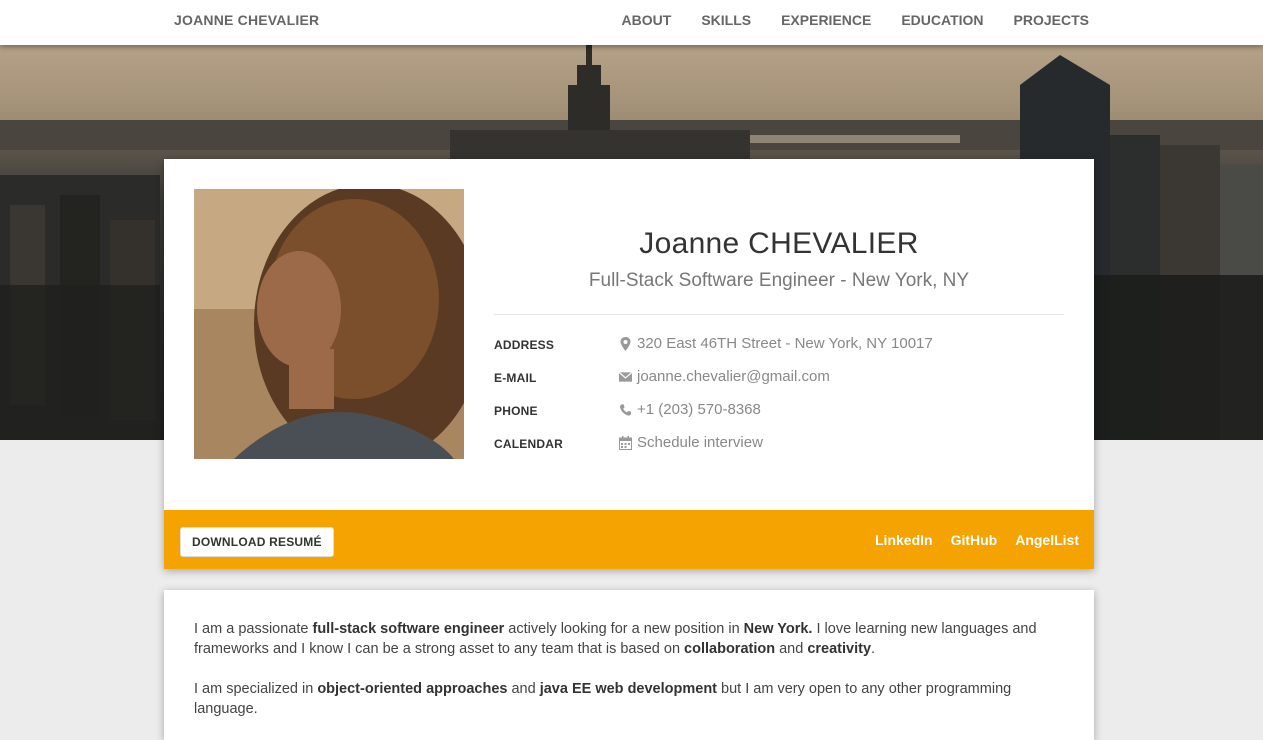 The height and width of the screenshot is (740, 1263). Describe the element at coordinates (524, 345) in the screenshot. I see `info-label-address: ADDRESS` at that location.